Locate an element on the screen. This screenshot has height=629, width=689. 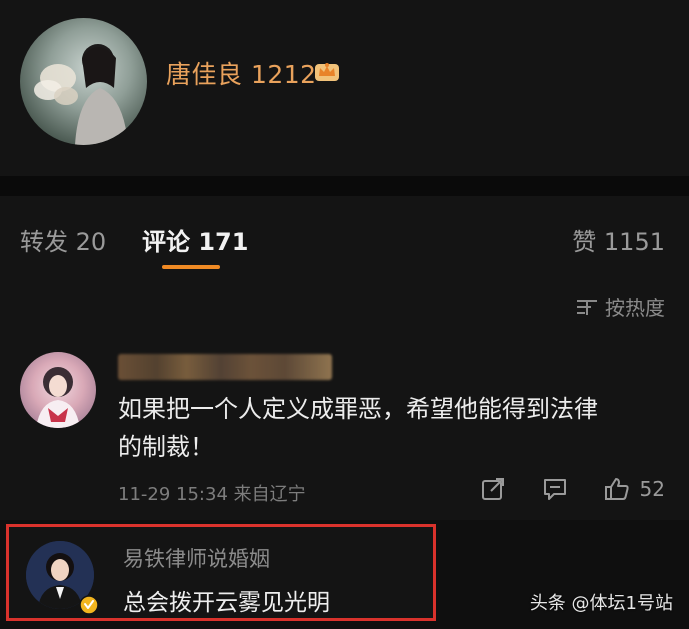
reply-text: 总会拨开云雾见光明 is located at coordinates (226, 603).